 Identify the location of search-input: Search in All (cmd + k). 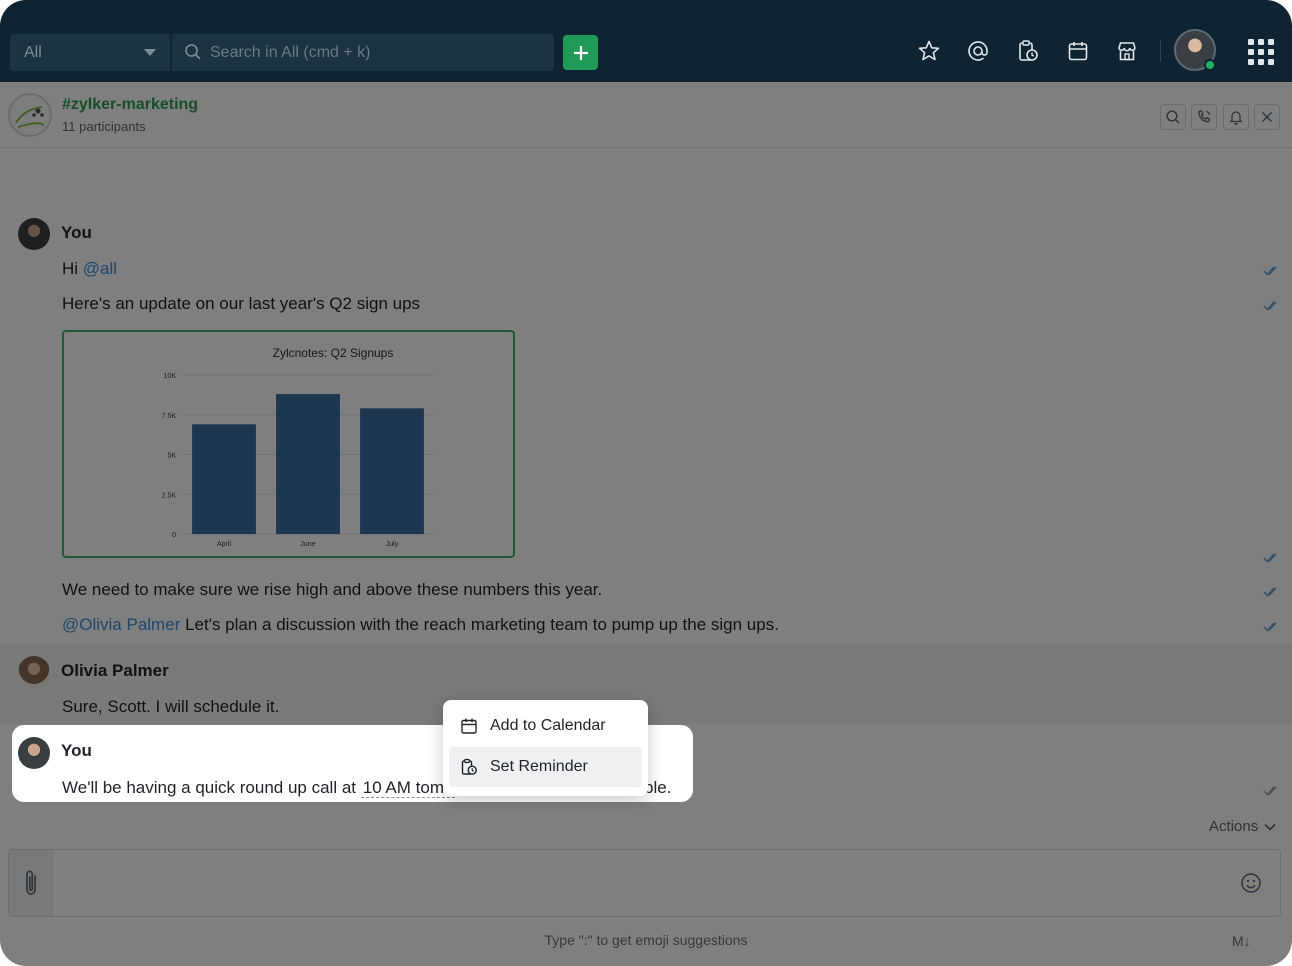
(363, 52).